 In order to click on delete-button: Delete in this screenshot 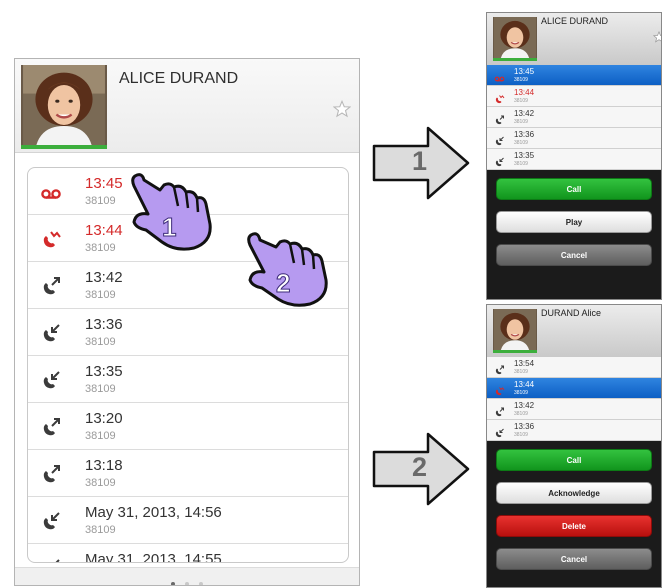, I will do `click(574, 526)`.